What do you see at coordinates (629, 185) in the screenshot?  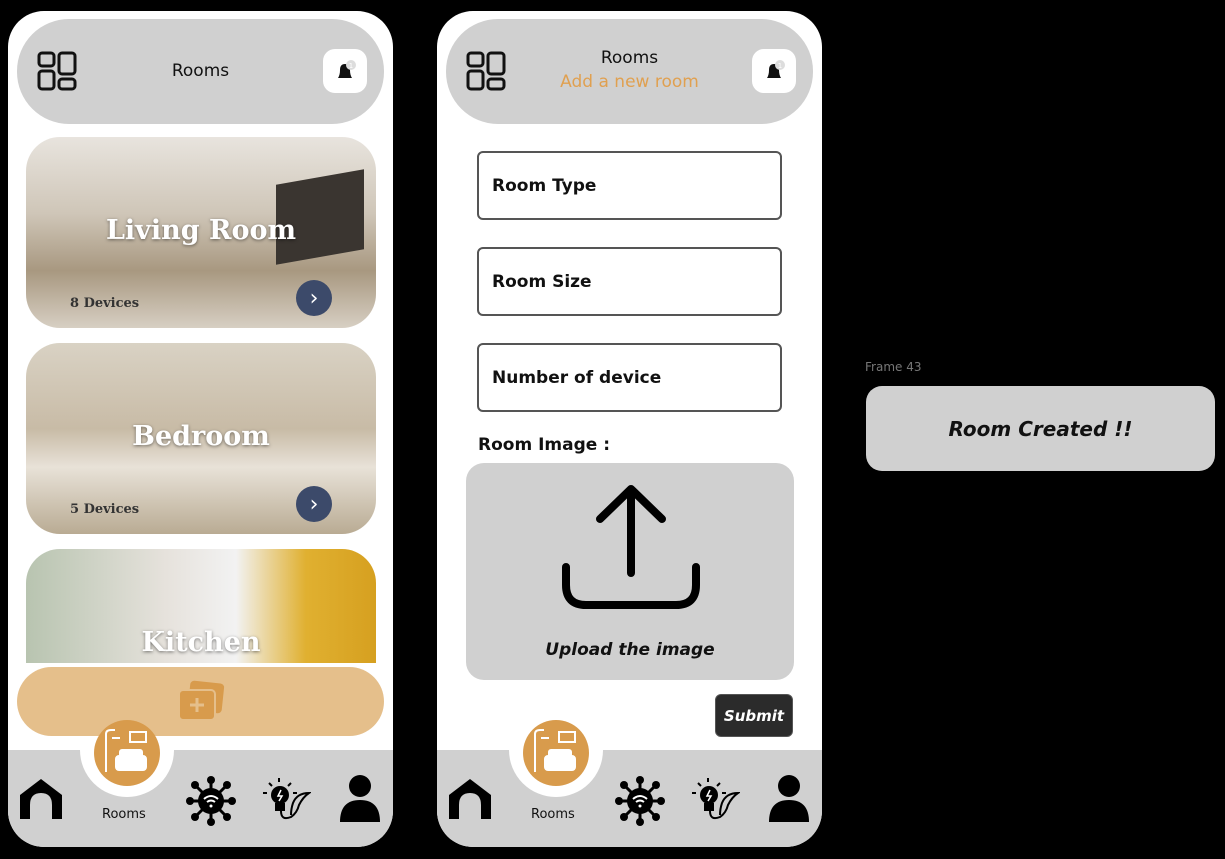 I see `room-type-input: Room Type` at bounding box center [629, 185].